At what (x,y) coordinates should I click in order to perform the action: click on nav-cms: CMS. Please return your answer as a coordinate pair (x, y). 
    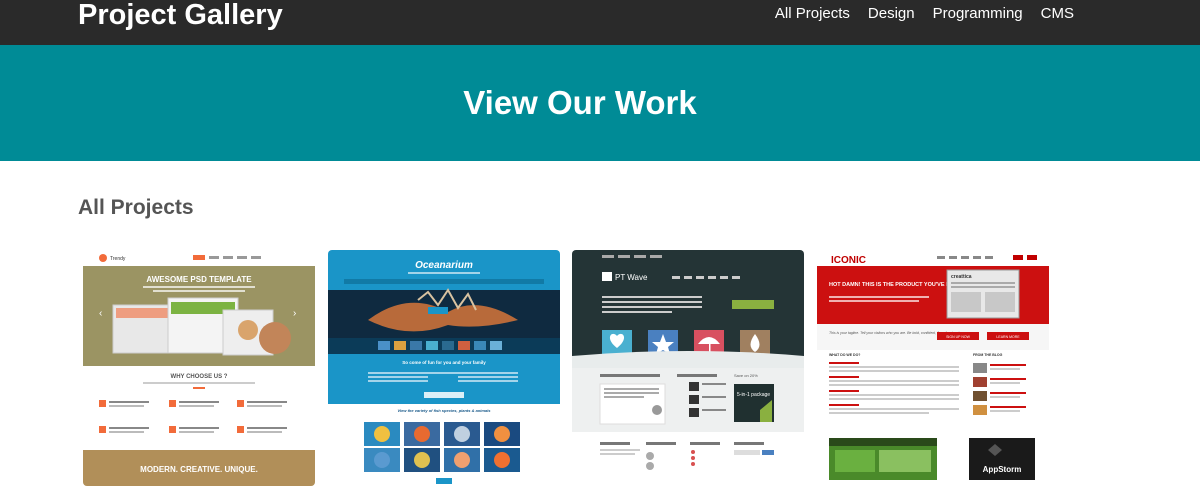
    Looking at the image, I should click on (1053, 14).